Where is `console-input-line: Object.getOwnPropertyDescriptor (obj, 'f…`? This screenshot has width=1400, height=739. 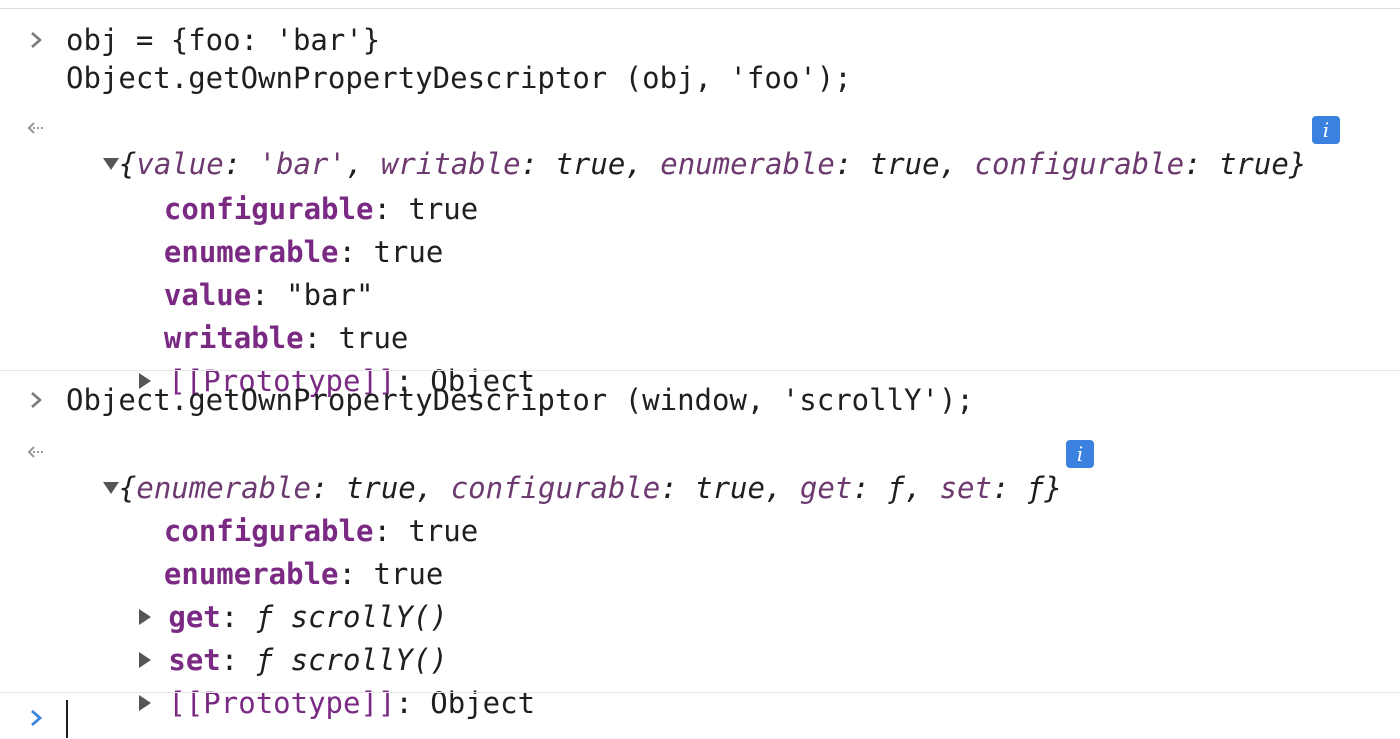 console-input-line: Object.getOwnPropertyDescriptor (obj, 'f… is located at coordinates (459, 78).